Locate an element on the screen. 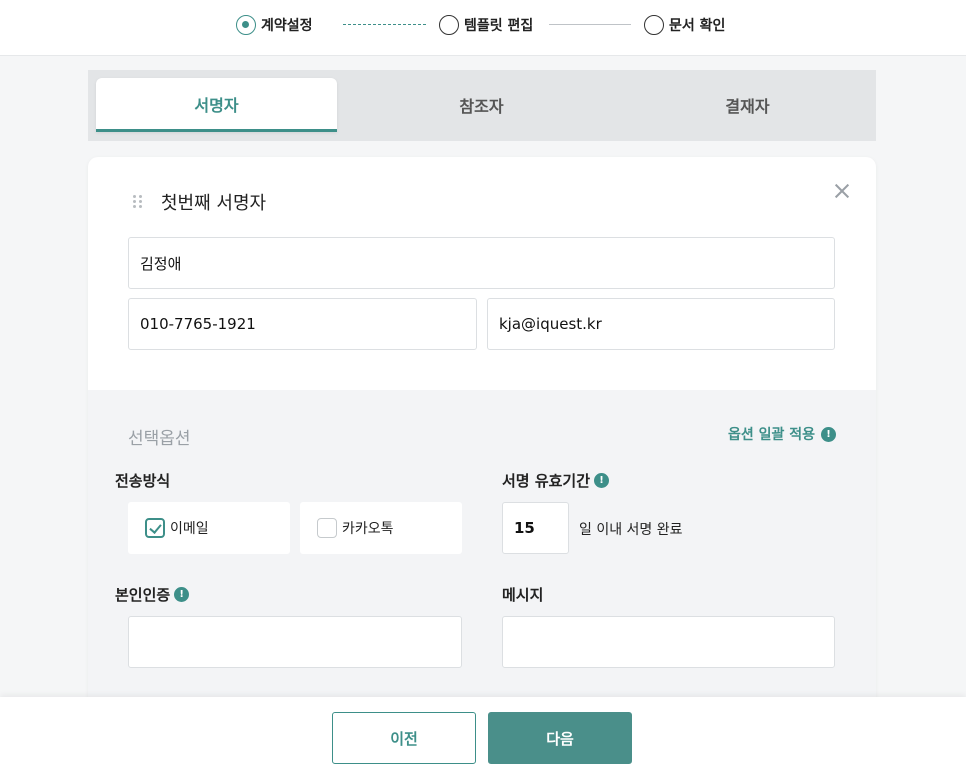 The image size is (966, 771). checkbox-kakaotalk: 카카오톡 is located at coordinates (381, 528).